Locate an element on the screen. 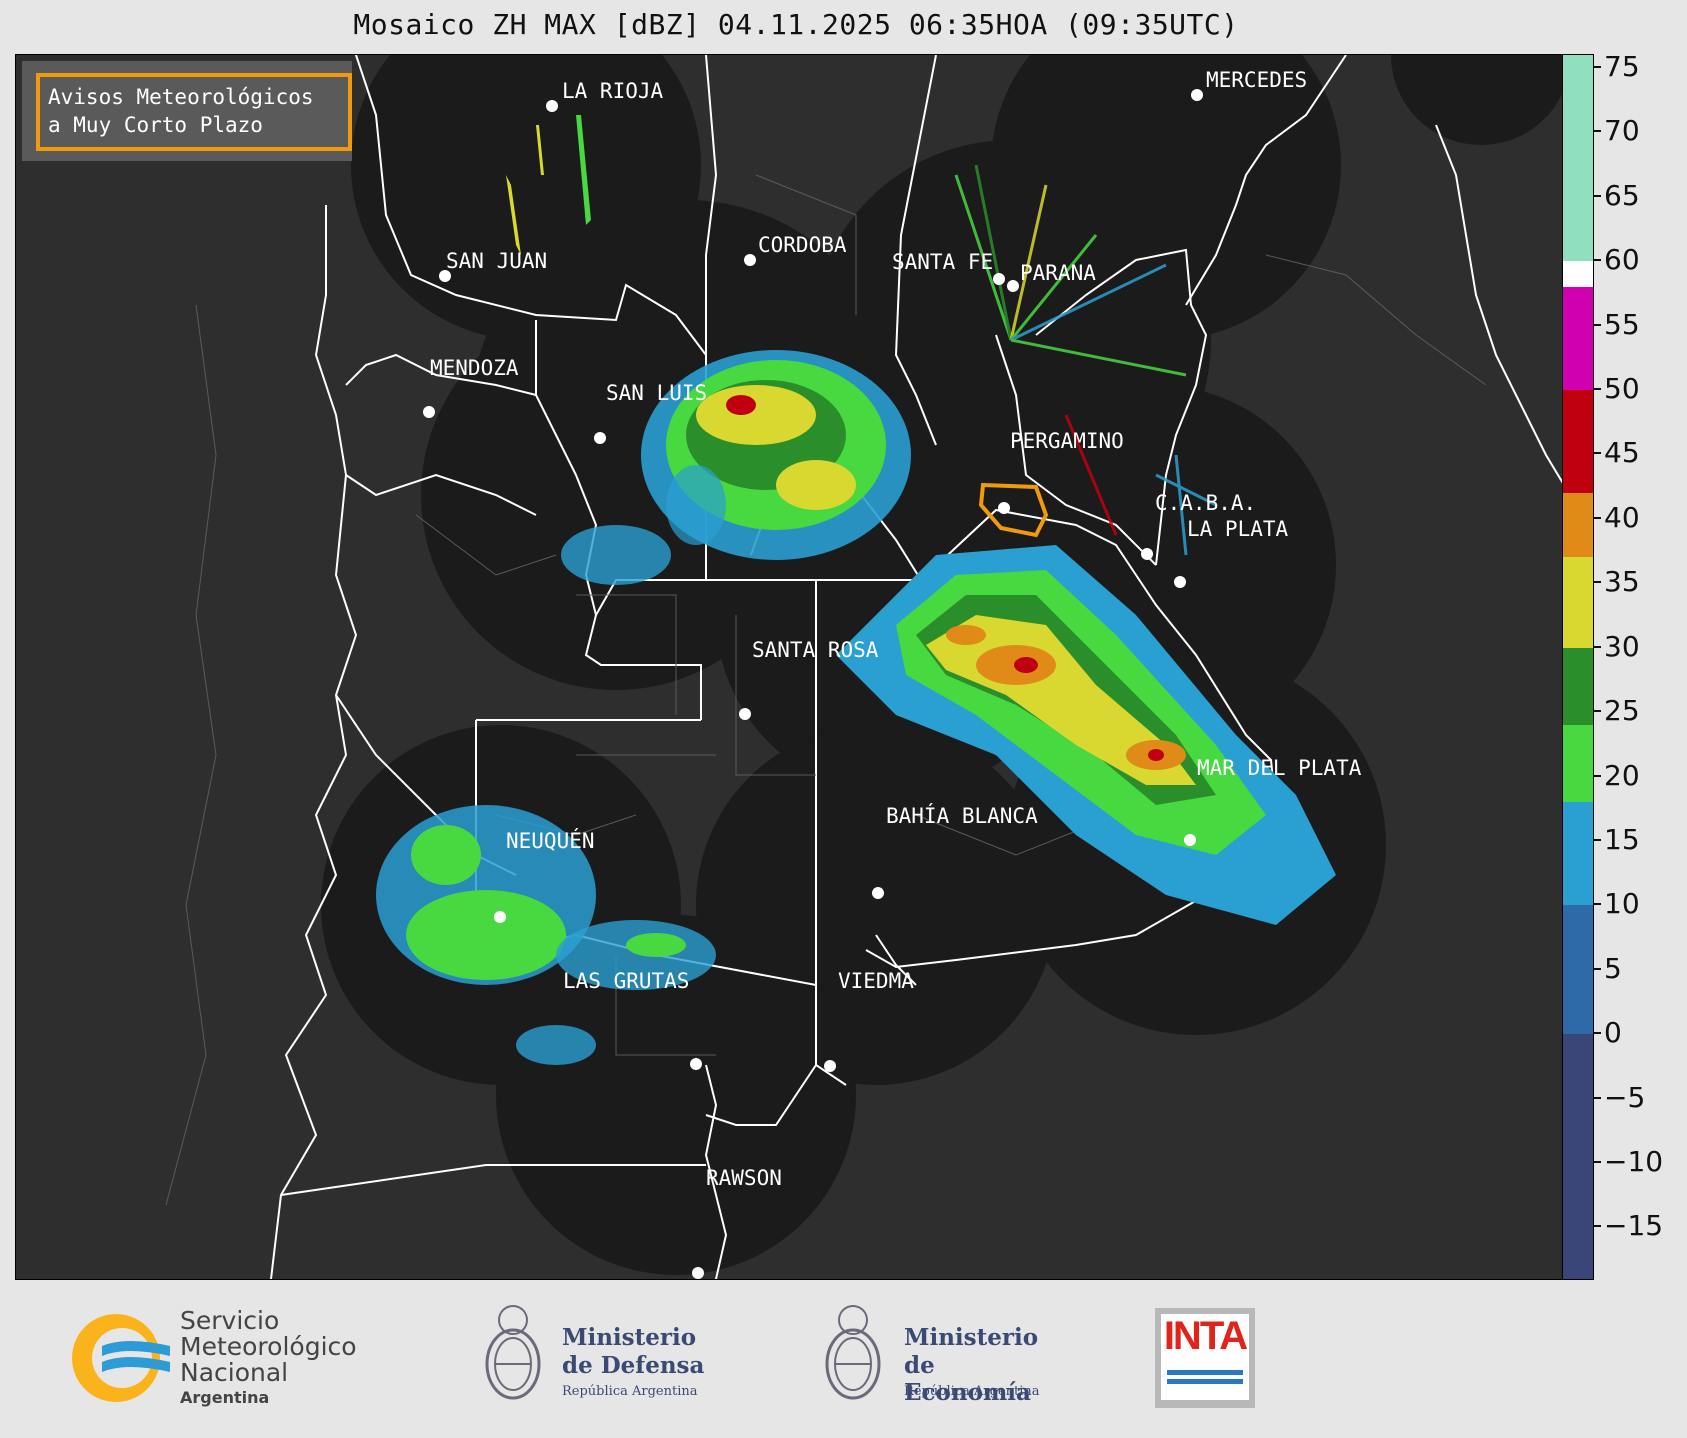 Image resolution: width=1687 pixels, height=1438 pixels. city-dot-caba is located at coordinates (1147, 554).